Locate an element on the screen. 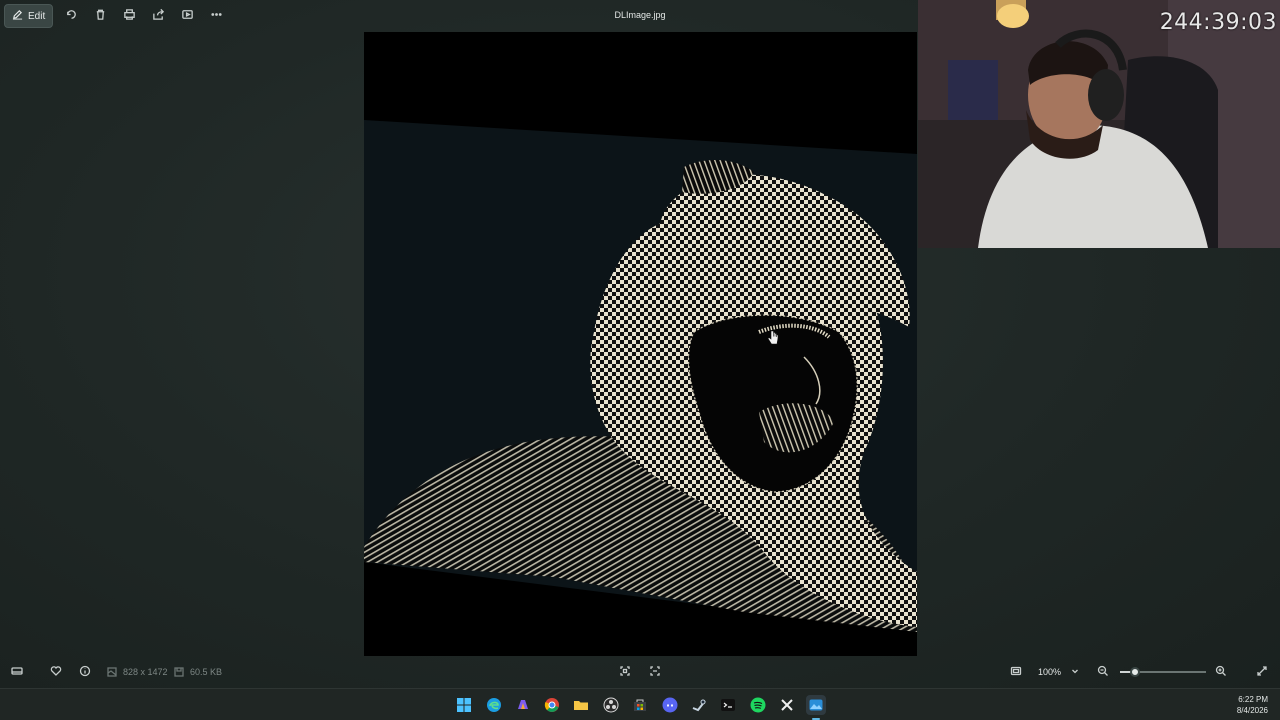 Image resolution: width=1280 pixels, height=720 pixels. taskbar-spotify is located at coordinates (758, 705).